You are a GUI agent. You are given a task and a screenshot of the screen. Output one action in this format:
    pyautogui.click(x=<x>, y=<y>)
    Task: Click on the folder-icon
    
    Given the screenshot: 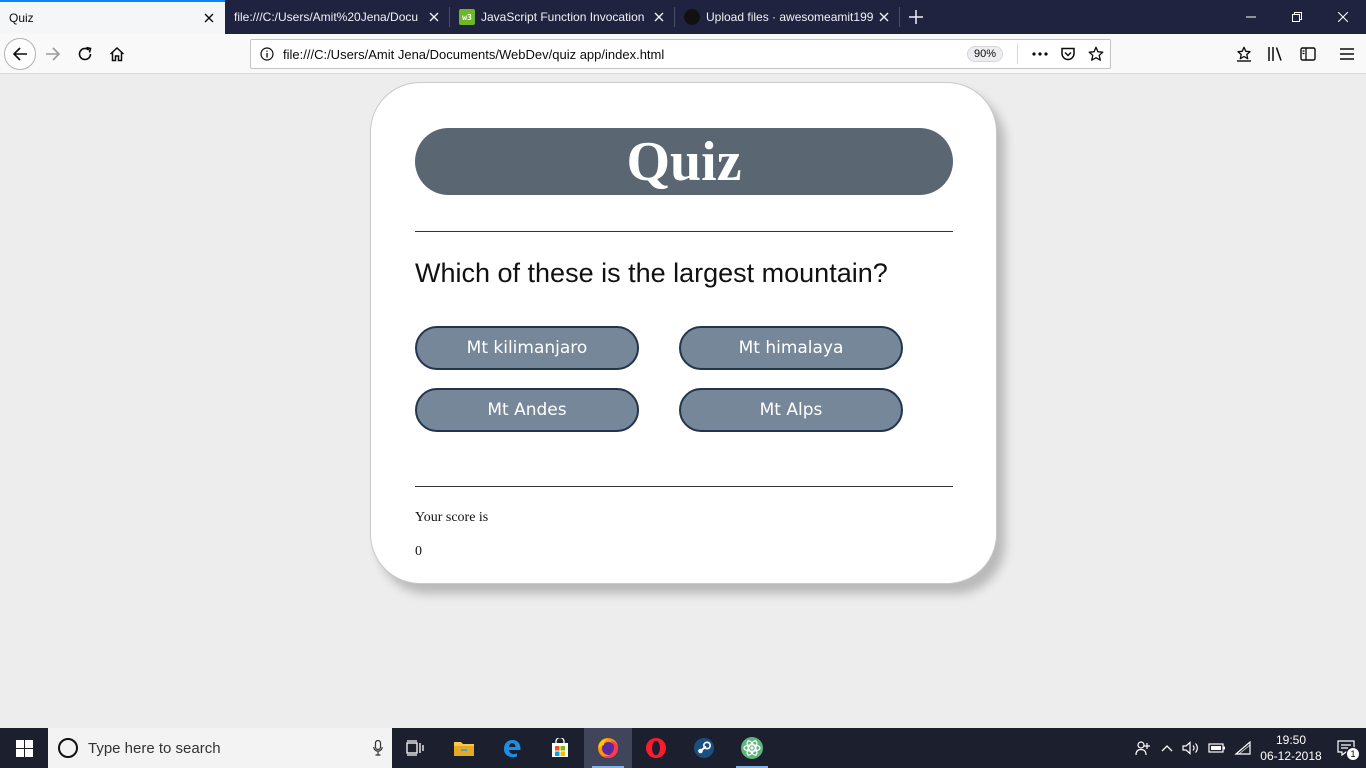 What is the action you would take?
    pyautogui.click(x=464, y=749)
    